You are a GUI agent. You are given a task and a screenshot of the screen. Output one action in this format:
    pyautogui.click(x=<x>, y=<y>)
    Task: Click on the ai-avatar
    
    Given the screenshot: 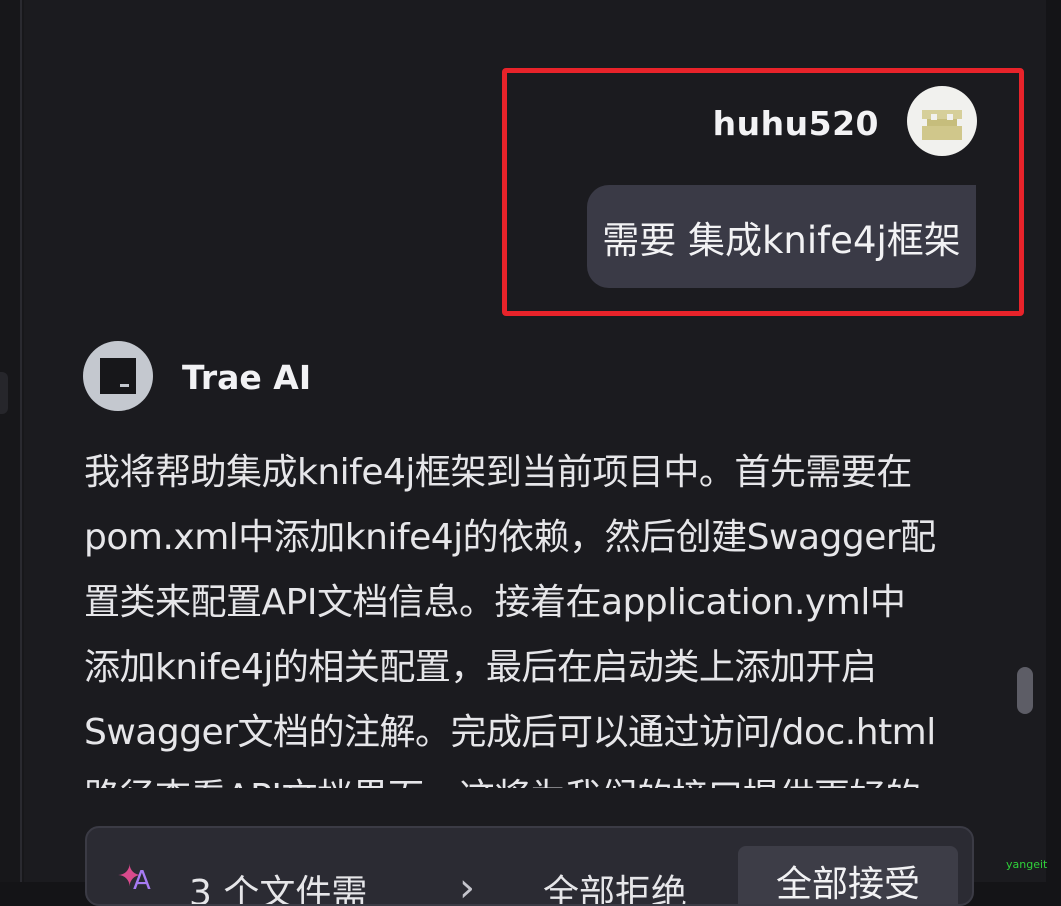 What is the action you would take?
    pyautogui.click(x=118, y=376)
    